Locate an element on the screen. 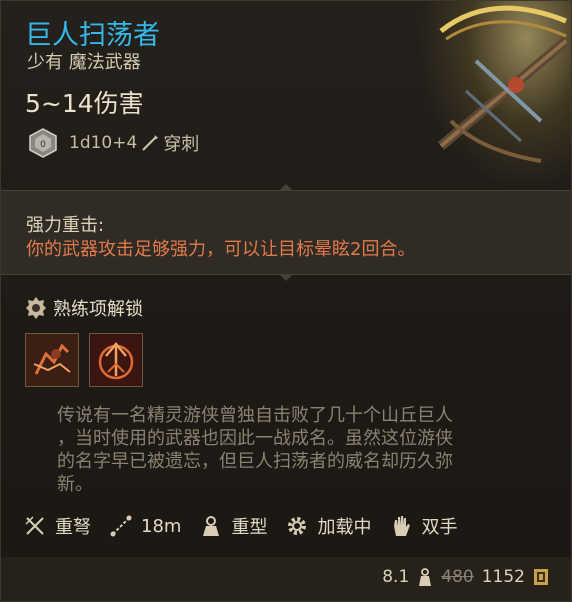 This screenshot has height=602, width=572. ability-title: 强力重击: is located at coordinates (65, 225).